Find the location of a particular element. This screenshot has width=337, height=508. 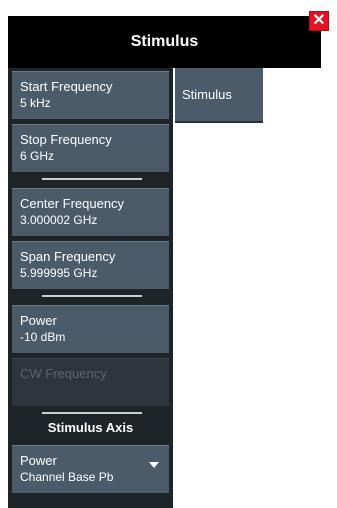

center-frequency-button: Center Frequency 3.000002 GHz is located at coordinates (90, 212).